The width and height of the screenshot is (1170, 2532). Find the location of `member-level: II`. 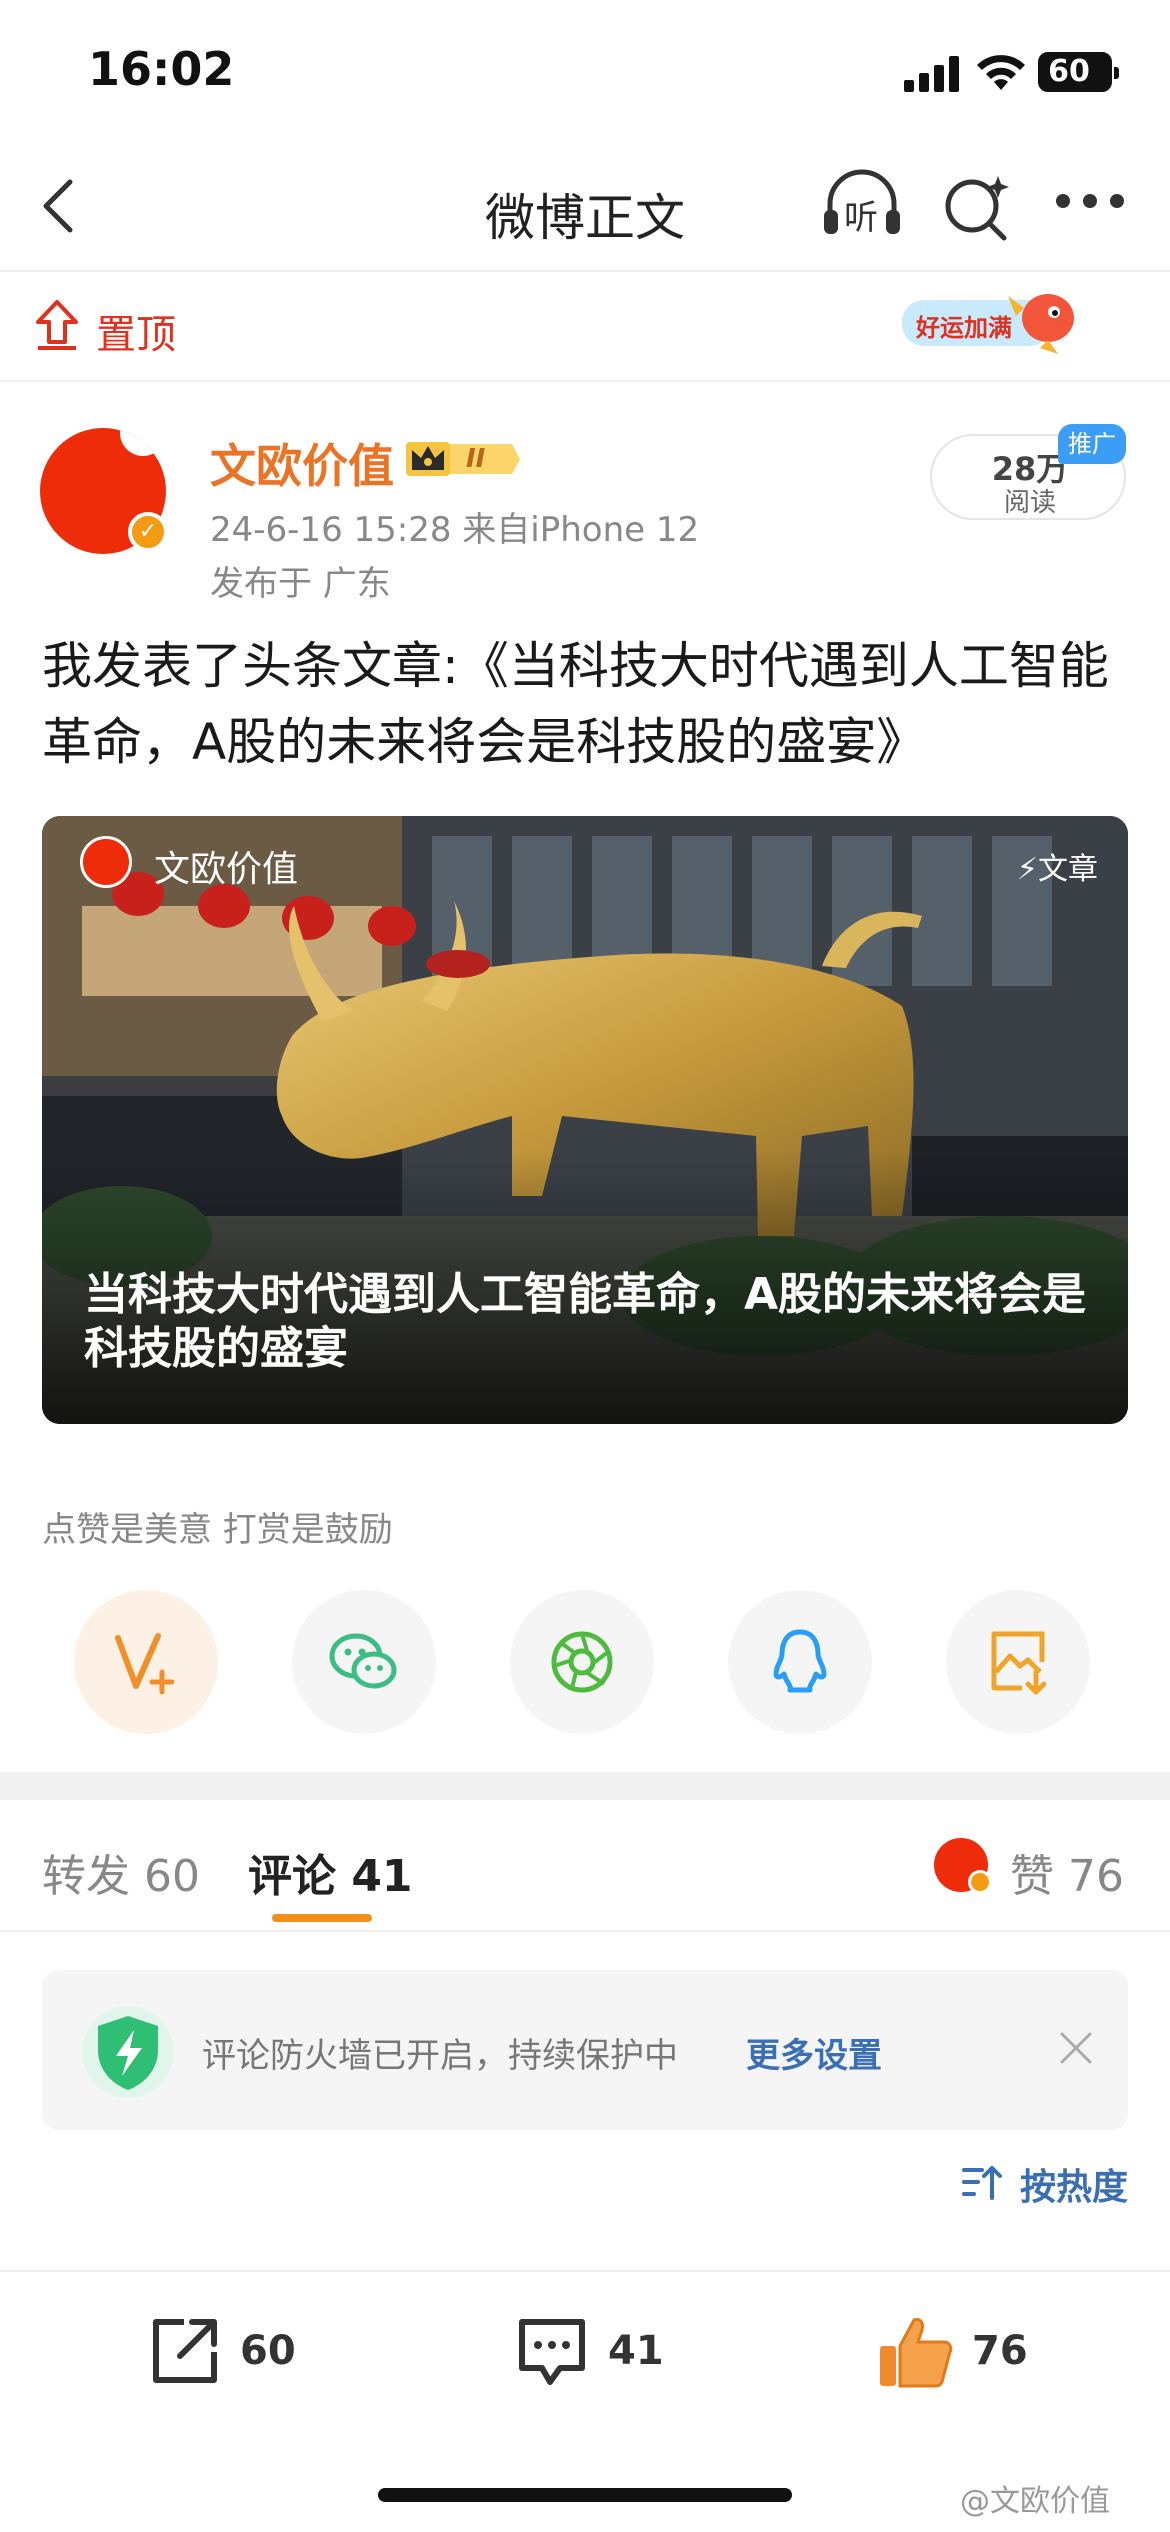

member-level: II is located at coordinates (476, 459).